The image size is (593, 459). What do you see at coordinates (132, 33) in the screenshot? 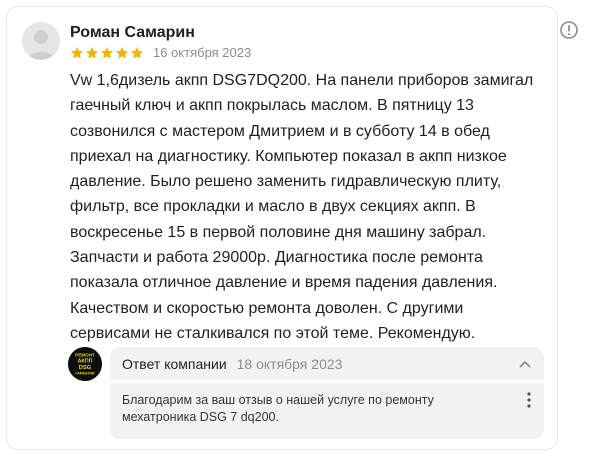
I see `review-author-name: Роман Самарин` at bounding box center [132, 33].